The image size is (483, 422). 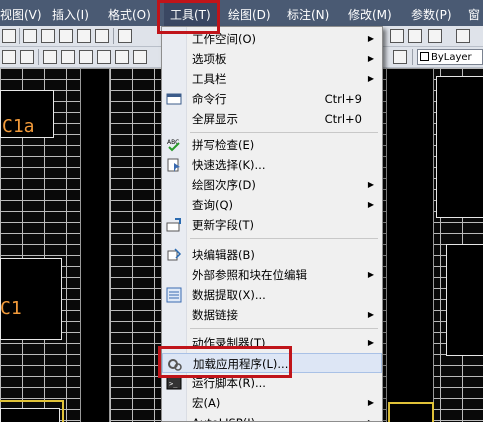 What do you see at coordinates (209, 79) in the screenshot?
I see `menu-item-label: 工具栏` at bounding box center [209, 79].